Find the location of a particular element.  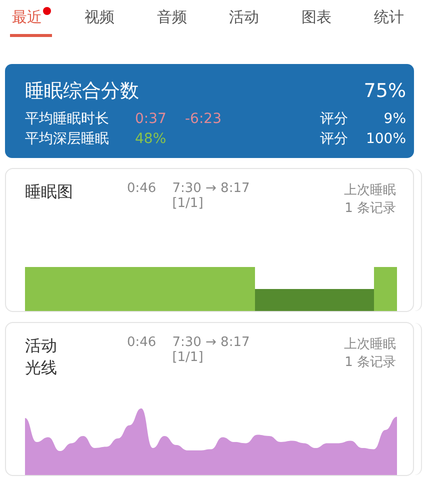

score-value: 75% is located at coordinates (385, 91).